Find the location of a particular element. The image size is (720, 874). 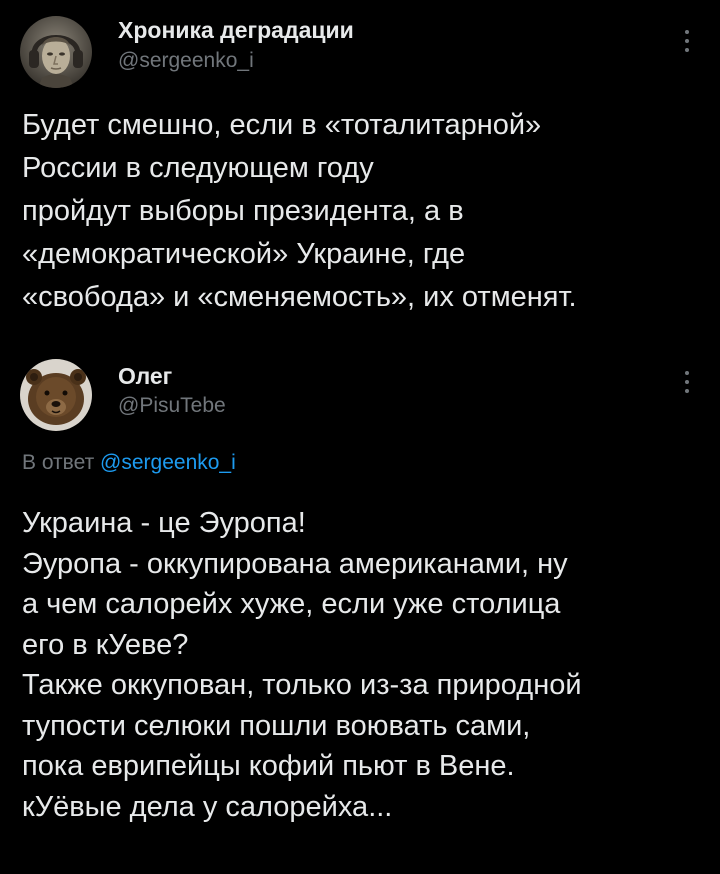

portrait-avatar-icon is located at coordinates (56, 52).